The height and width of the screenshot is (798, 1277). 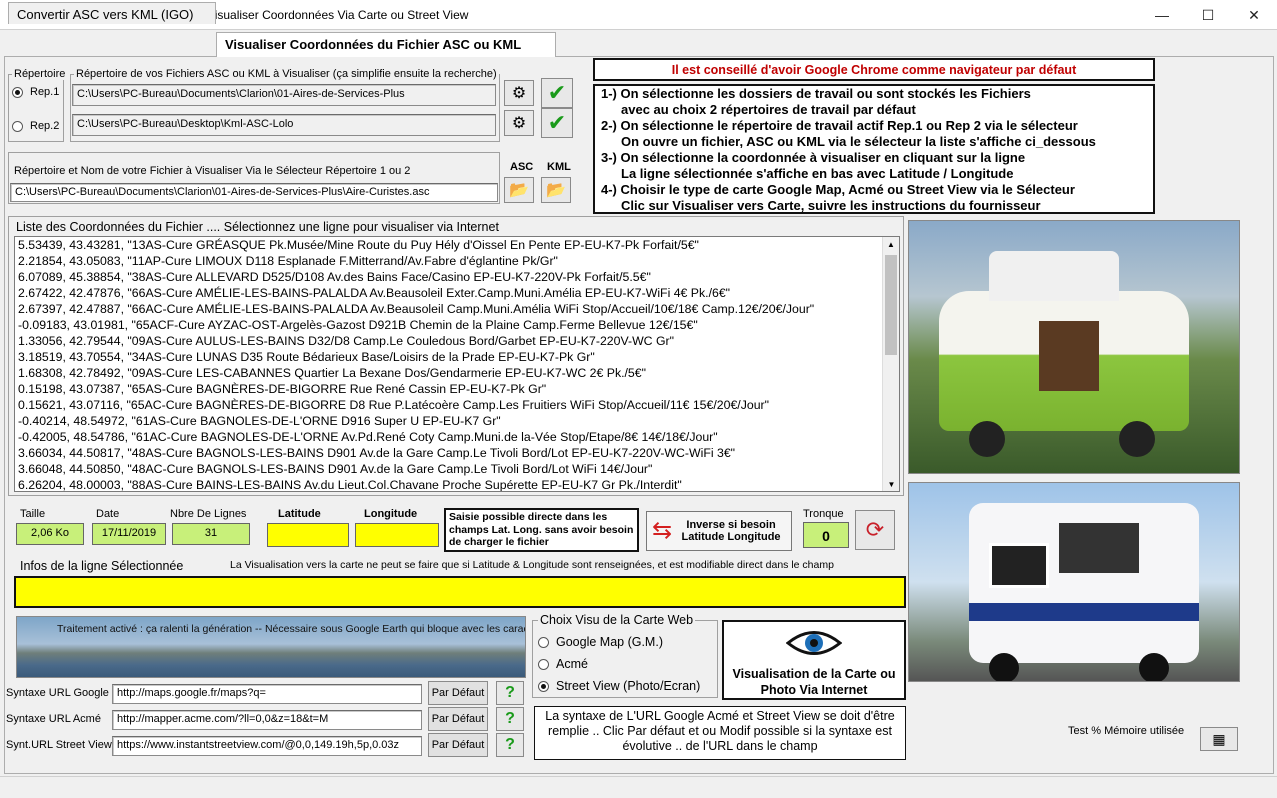 I want to click on taille-value: 2,06 Ko, so click(x=50, y=534).